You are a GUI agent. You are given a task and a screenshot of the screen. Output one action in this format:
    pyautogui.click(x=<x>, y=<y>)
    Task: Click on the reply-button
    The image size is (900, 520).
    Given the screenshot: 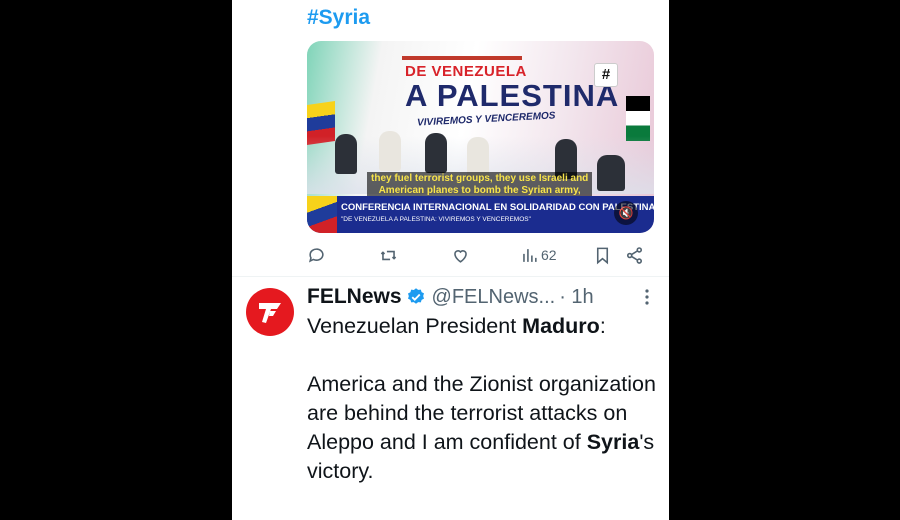 What is the action you would take?
    pyautogui.click(x=316, y=255)
    